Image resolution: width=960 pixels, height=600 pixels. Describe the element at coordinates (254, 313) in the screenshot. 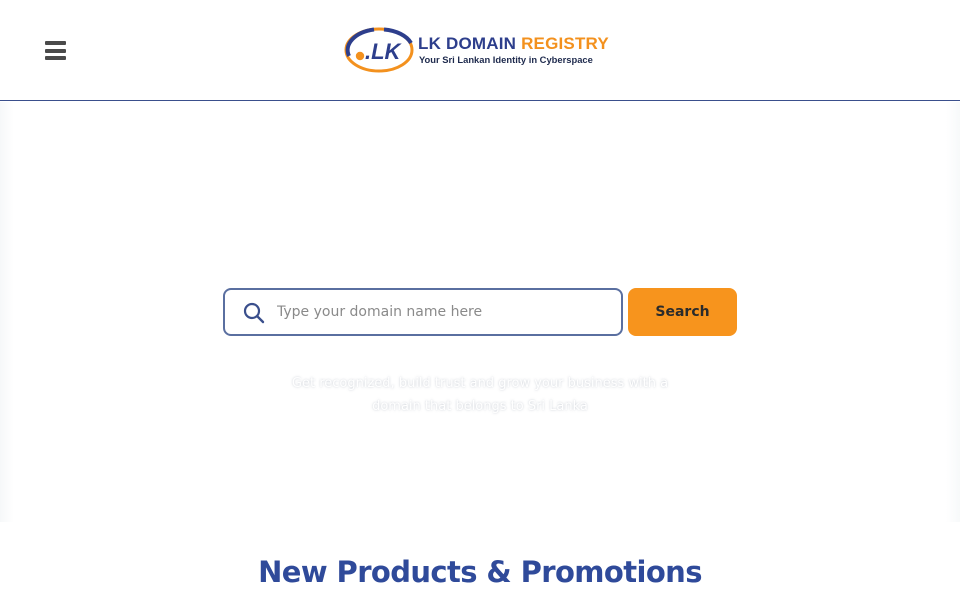

I see `search-icon` at that location.